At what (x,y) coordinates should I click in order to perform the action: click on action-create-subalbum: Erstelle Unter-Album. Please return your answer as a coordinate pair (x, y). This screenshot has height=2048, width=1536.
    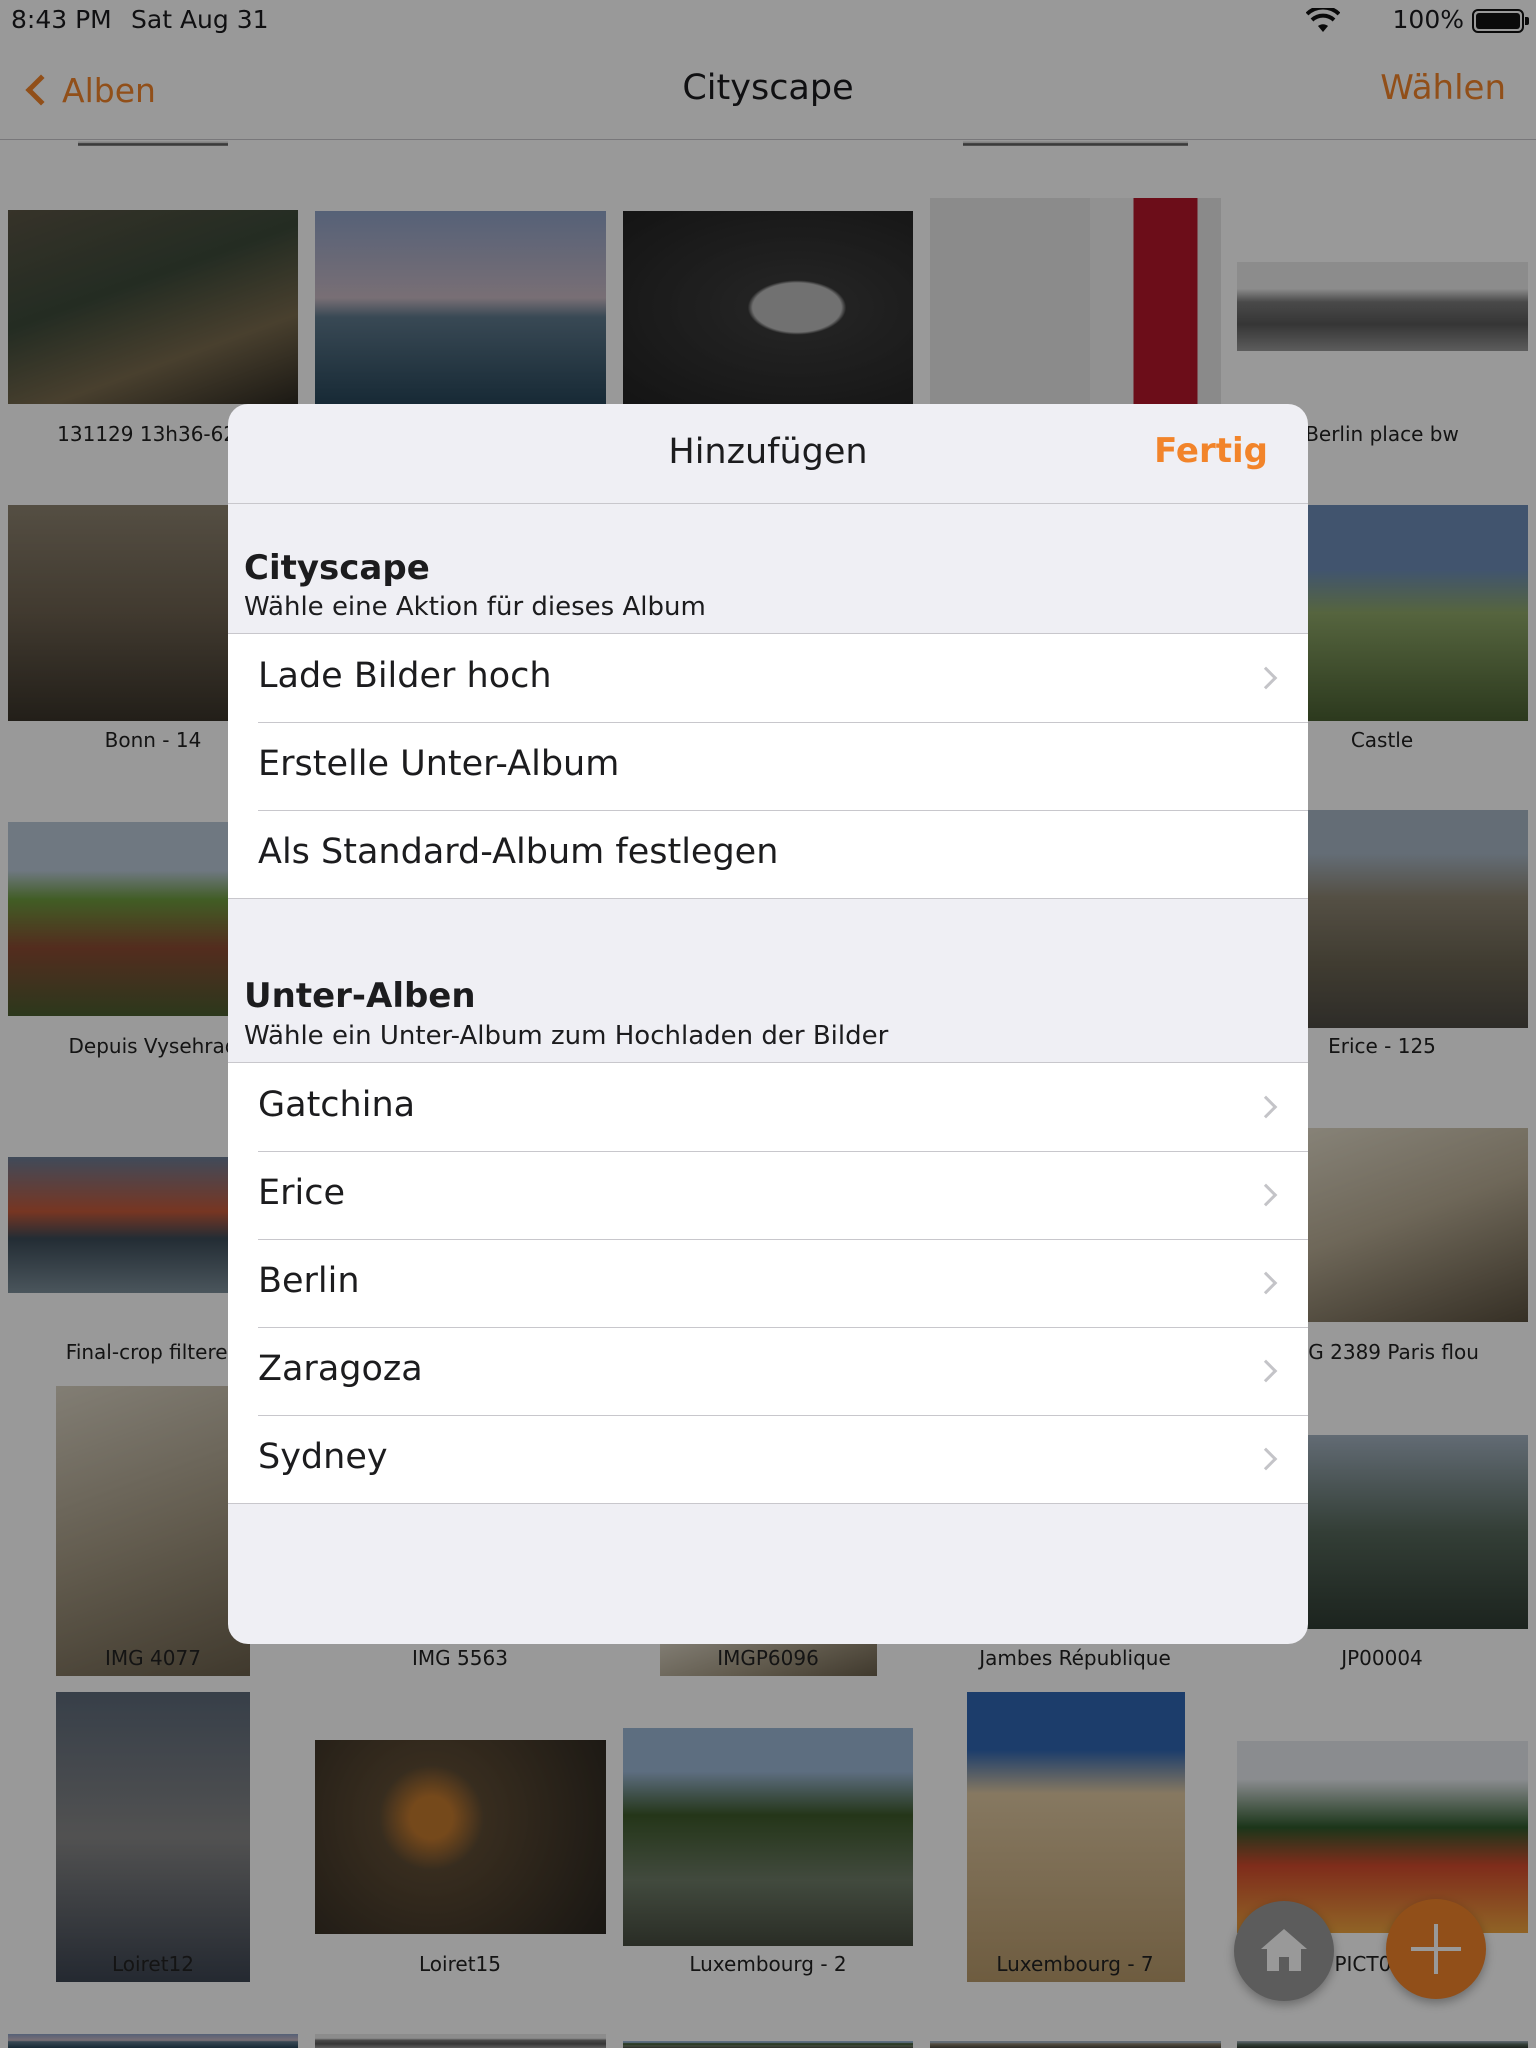
    Looking at the image, I should click on (768, 766).